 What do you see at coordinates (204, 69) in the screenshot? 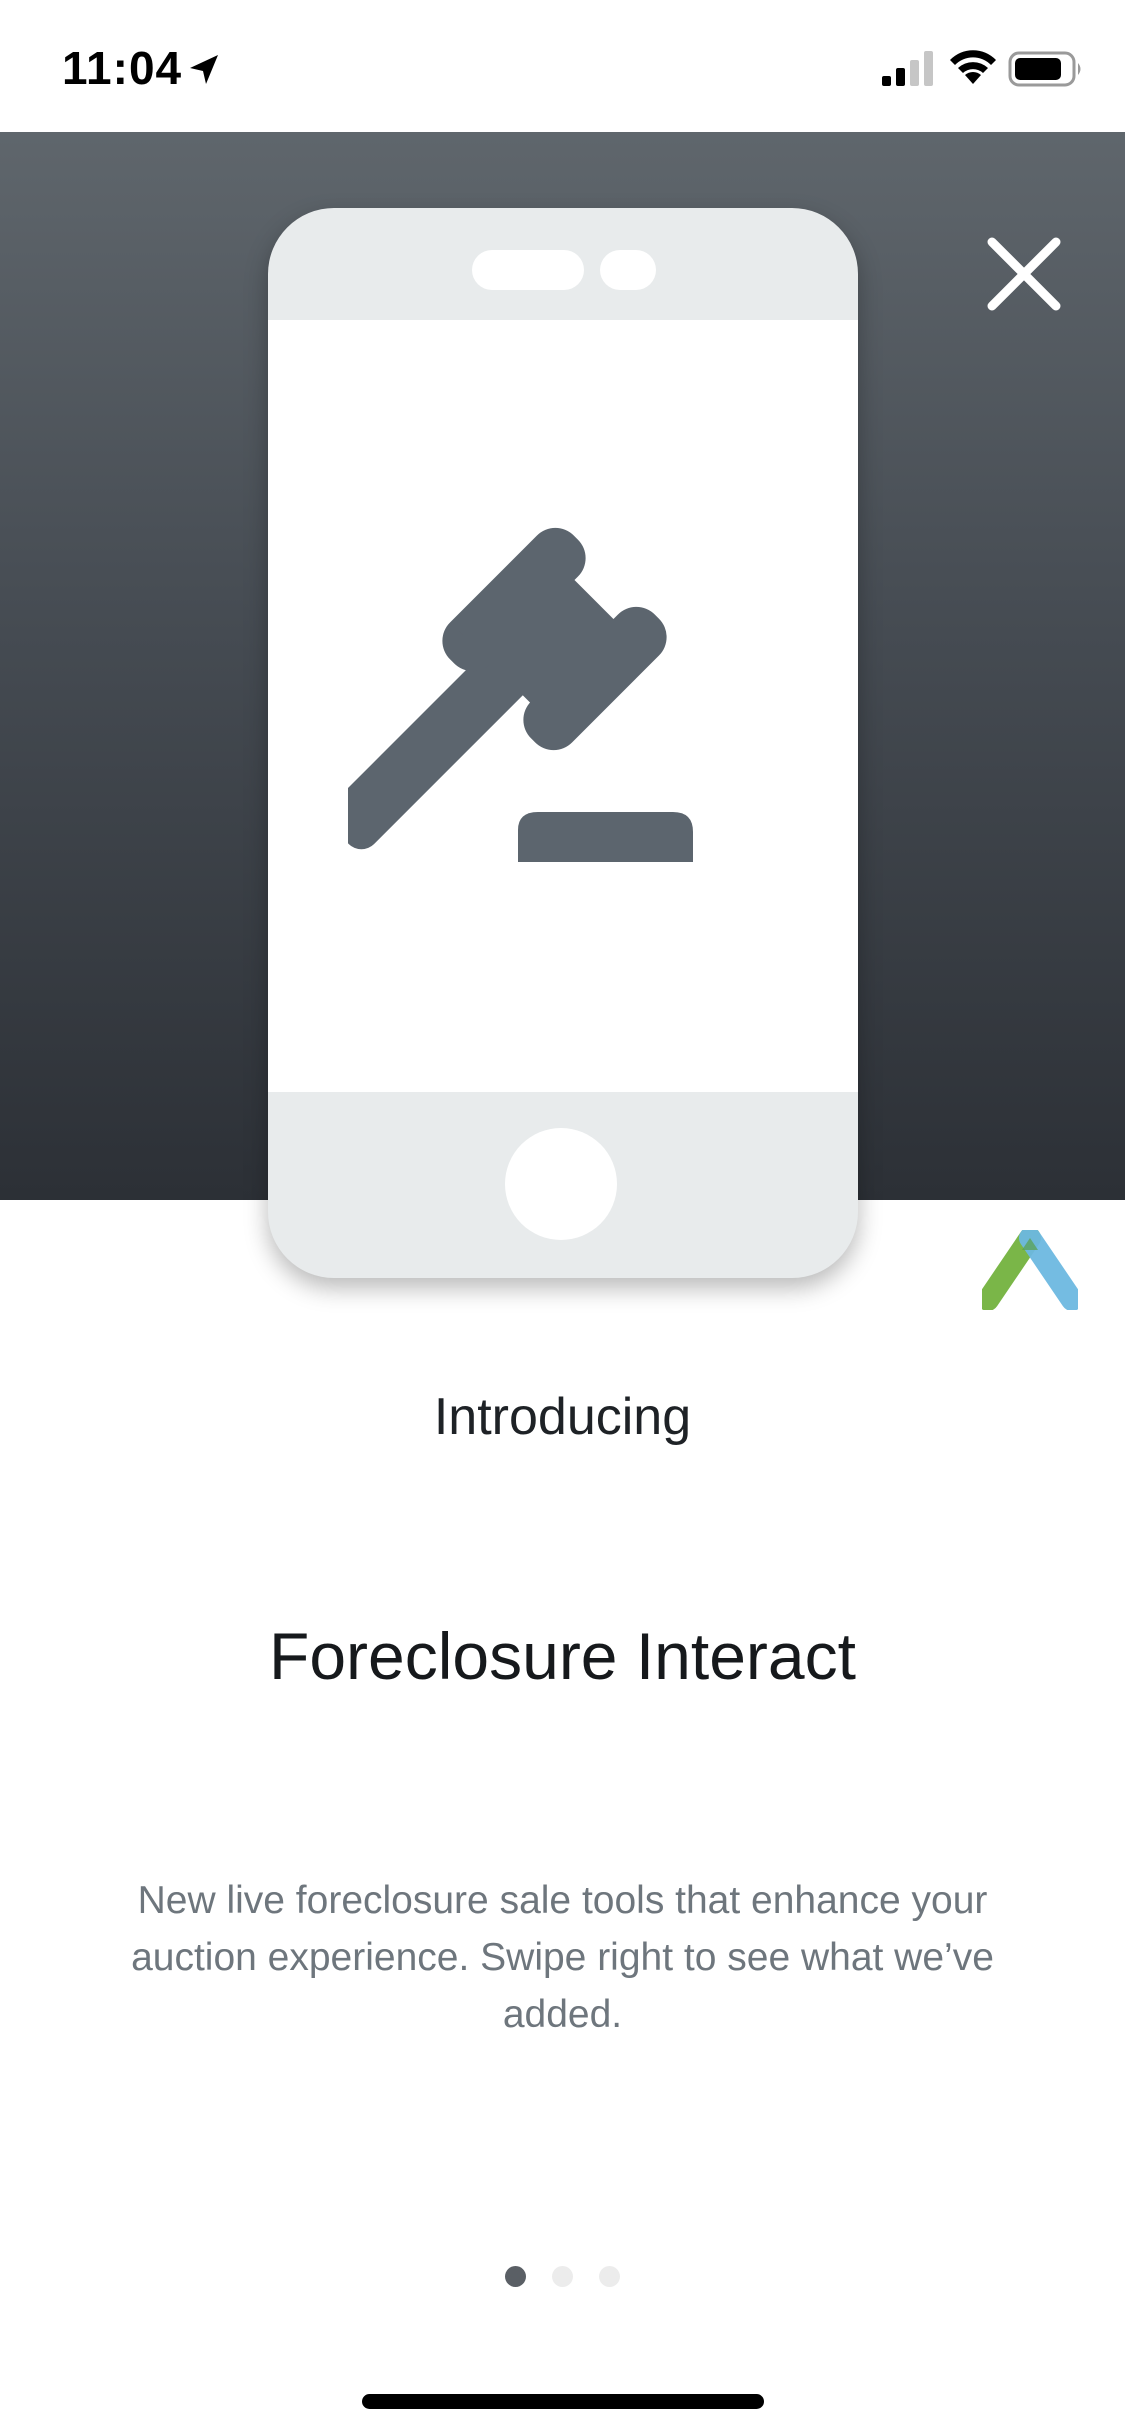
I see `location-arrow-icon` at bounding box center [204, 69].